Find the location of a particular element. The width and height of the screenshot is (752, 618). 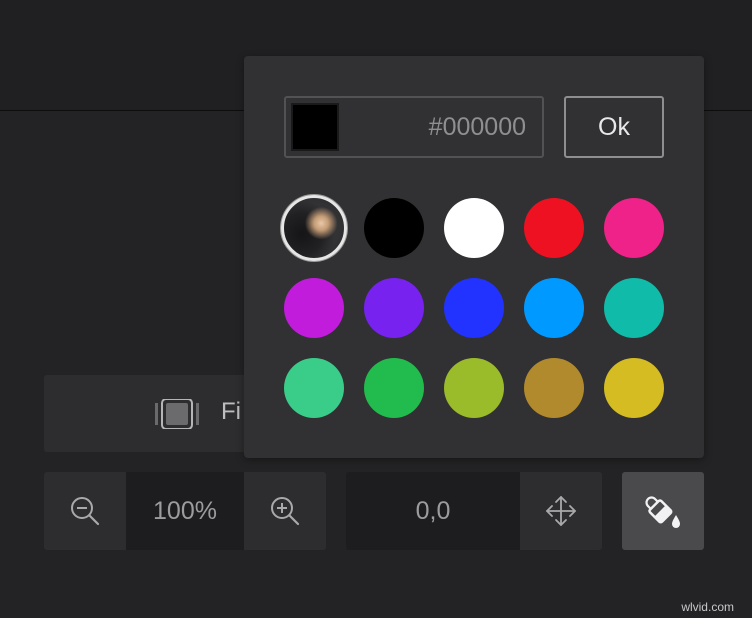

move-button is located at coordinates (561, 511).